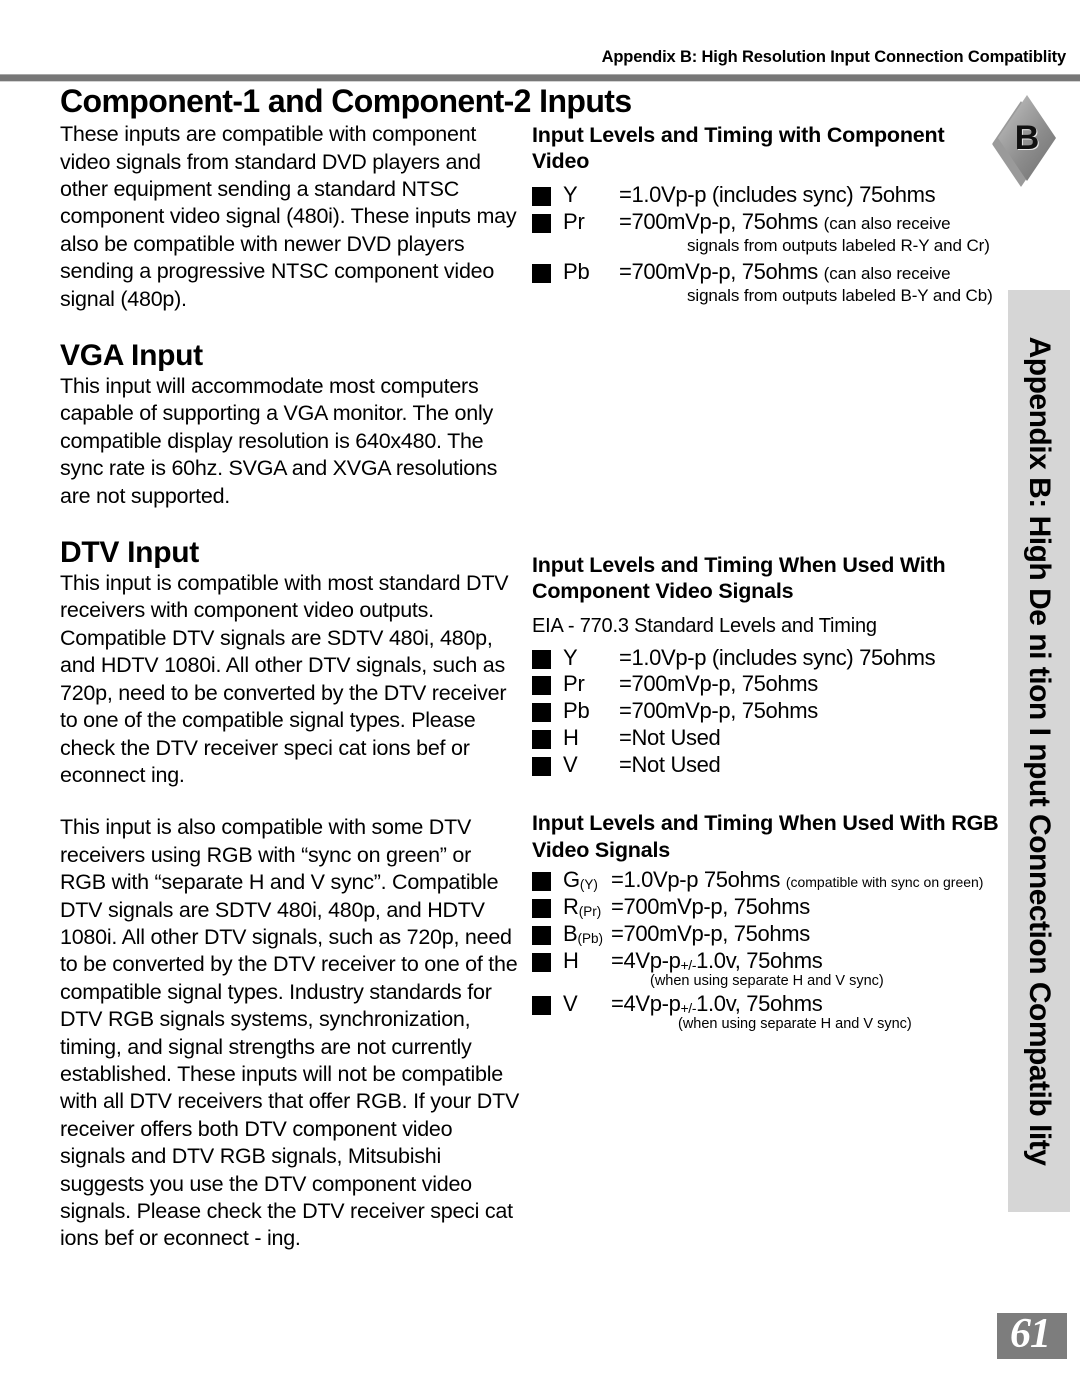 The width and height of the screenshot is (1080, 1397). I want to click on spec-symbol-letter: B, so click(570, 933).